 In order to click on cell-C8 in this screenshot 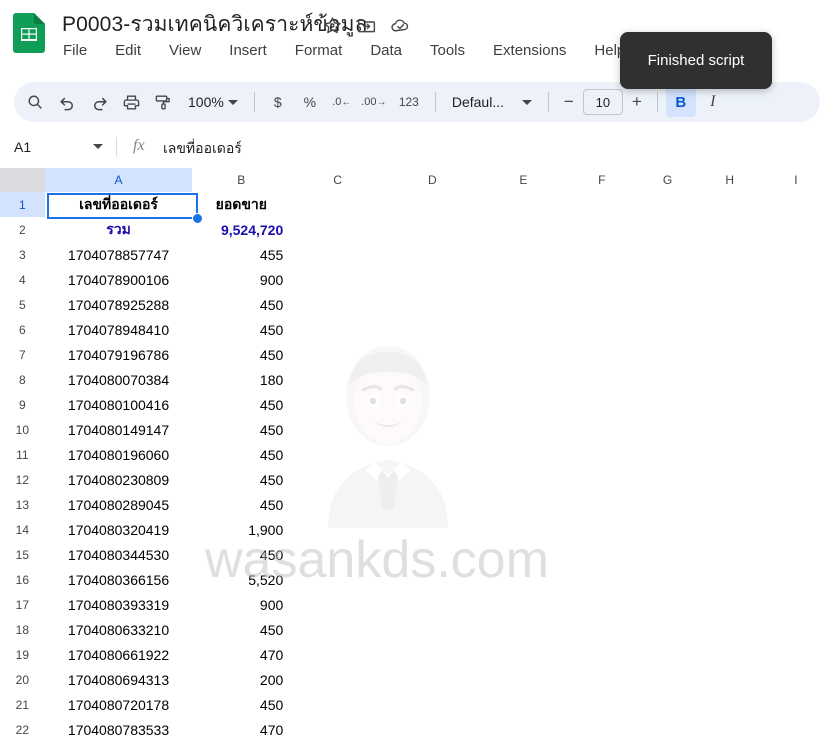, I will do `click(337, 379)`.